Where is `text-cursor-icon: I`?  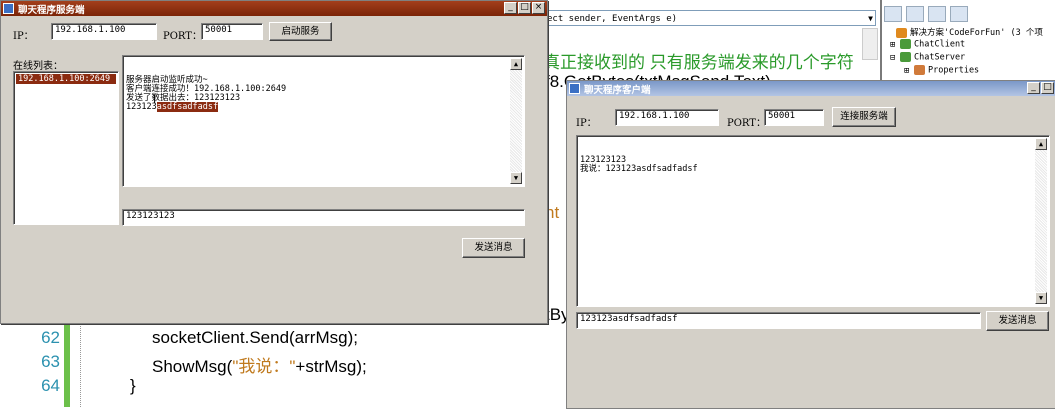
text-cursor-icon: I is located at coordinates (155, 99).